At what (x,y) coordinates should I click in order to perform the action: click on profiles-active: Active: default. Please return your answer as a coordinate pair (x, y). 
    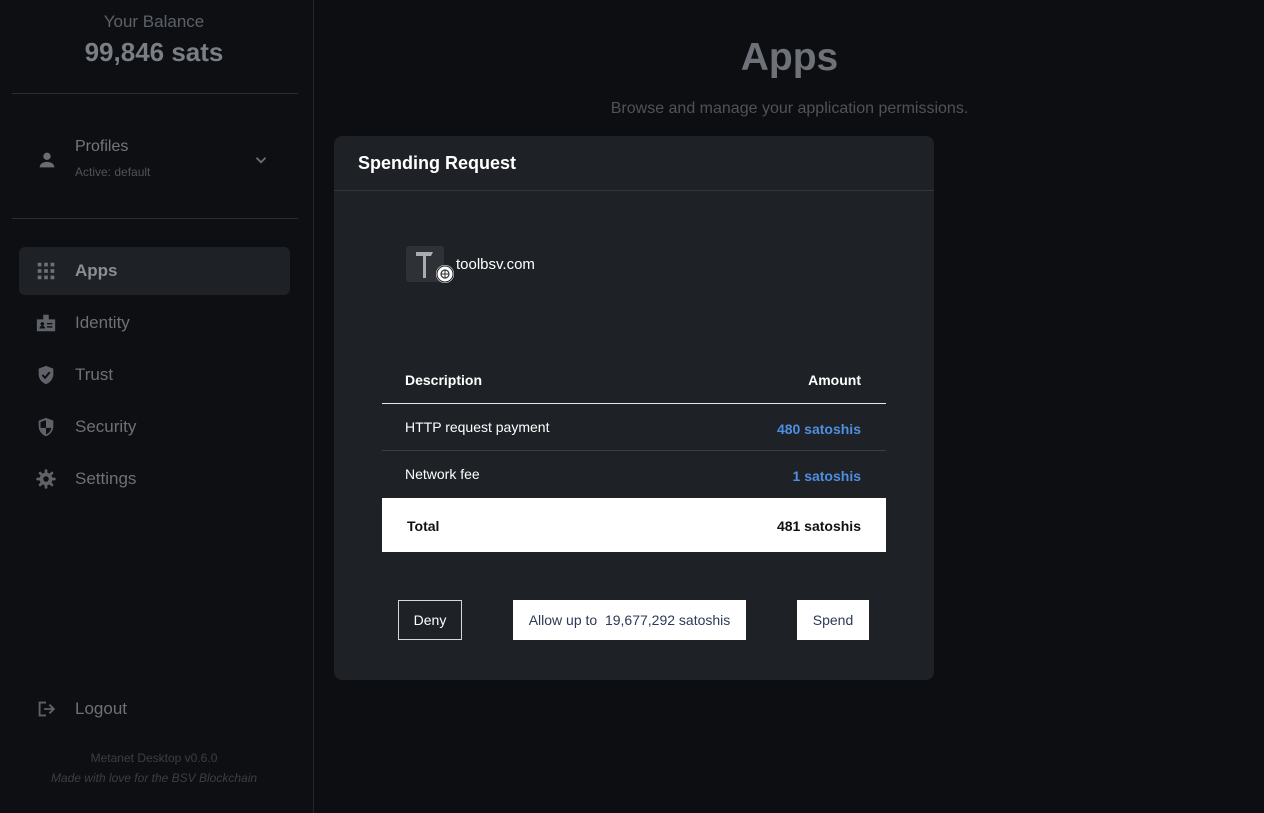
    Looking at the image, I should click on (113, 172).